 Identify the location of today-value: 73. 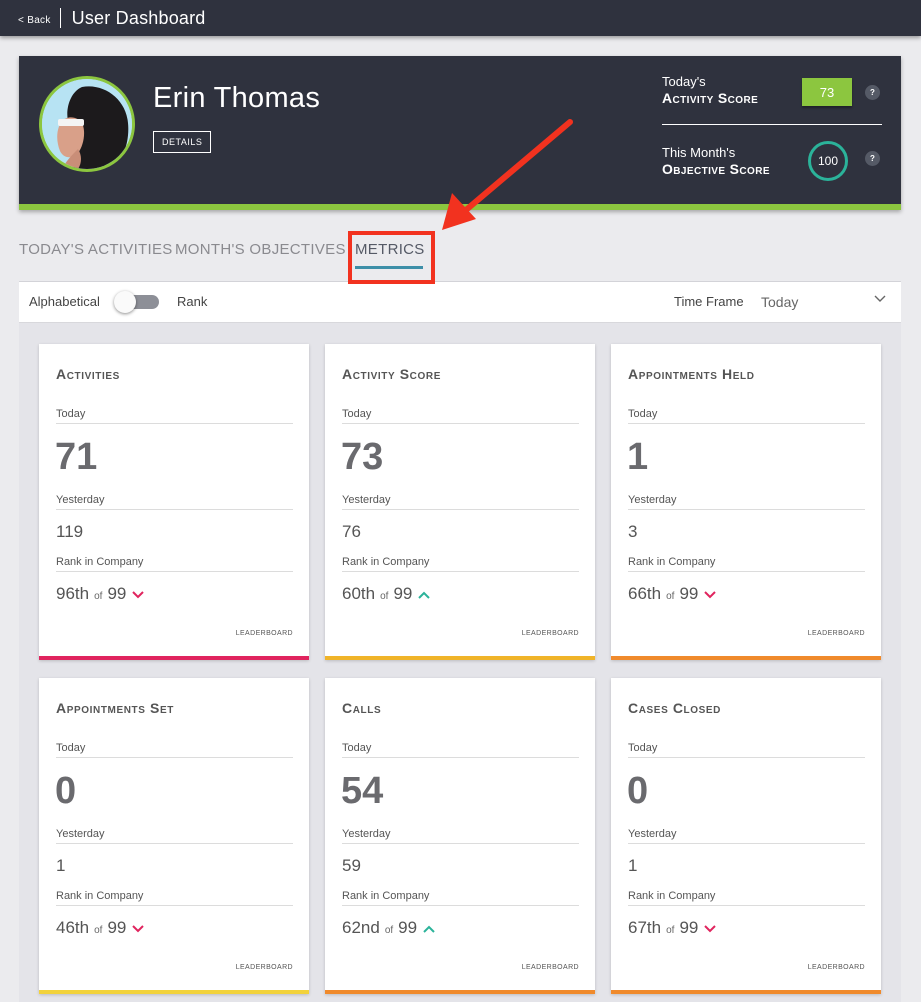
(362, 457).